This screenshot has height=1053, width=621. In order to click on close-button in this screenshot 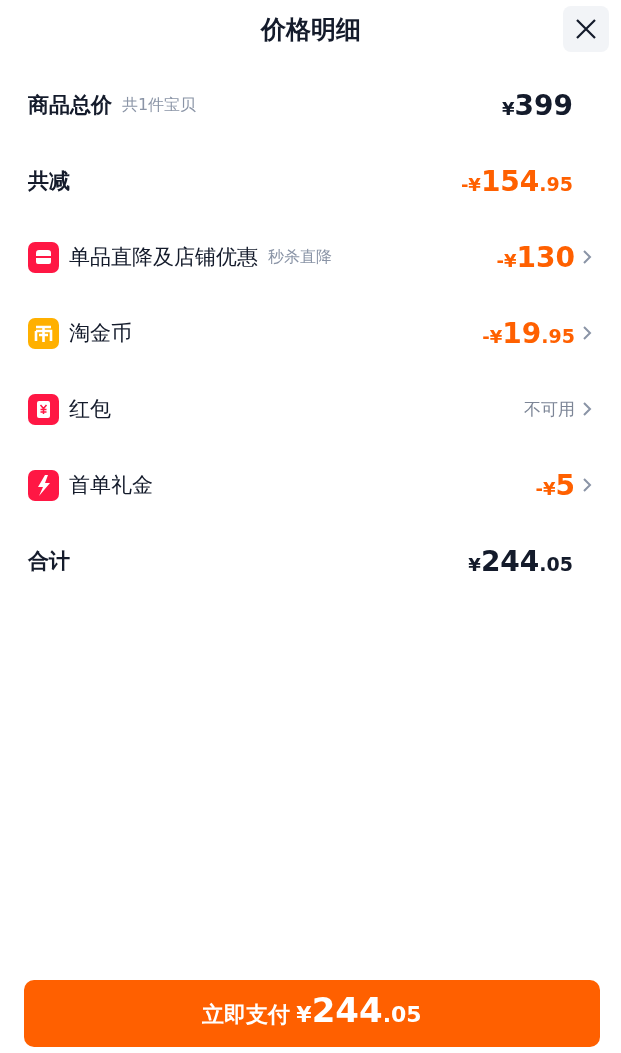, I will do `click(586, 29)`.